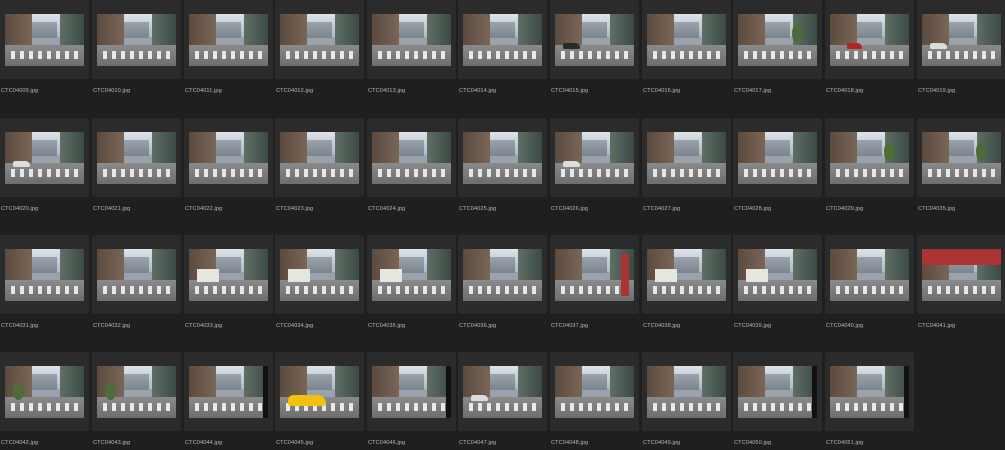 The height and width of the screenshot is (450, 1005). I want to click on filename-label: CTC04012.jpg, so click(294, 91).